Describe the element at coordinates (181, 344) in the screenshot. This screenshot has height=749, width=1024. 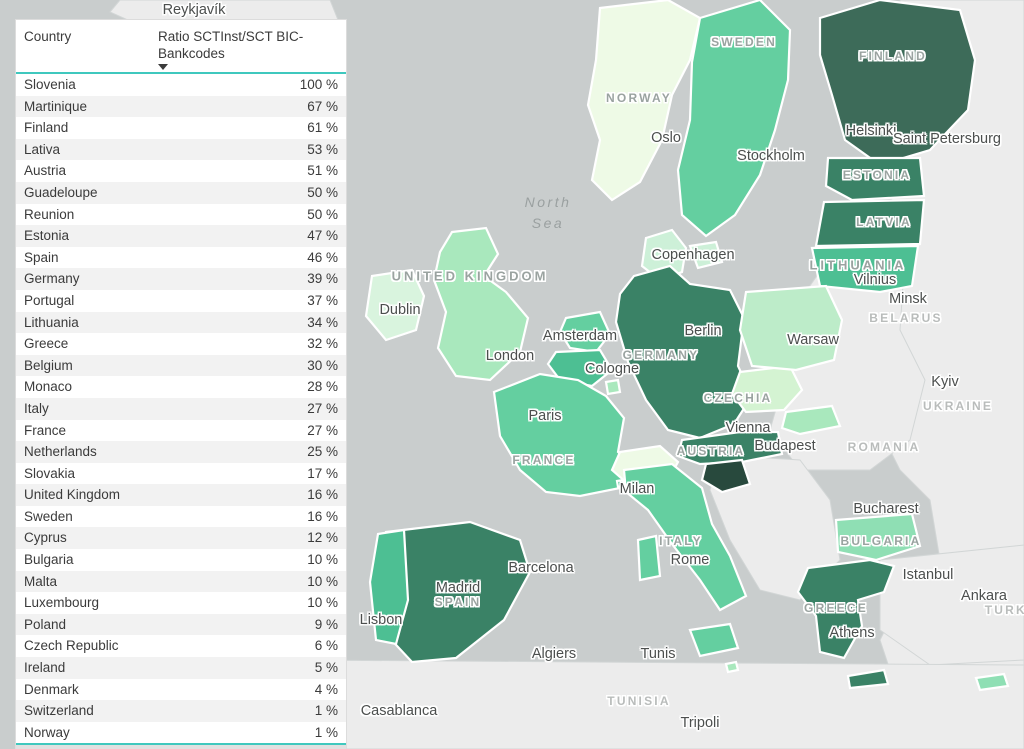
I see `table-row: Greece 32 %` at that location.